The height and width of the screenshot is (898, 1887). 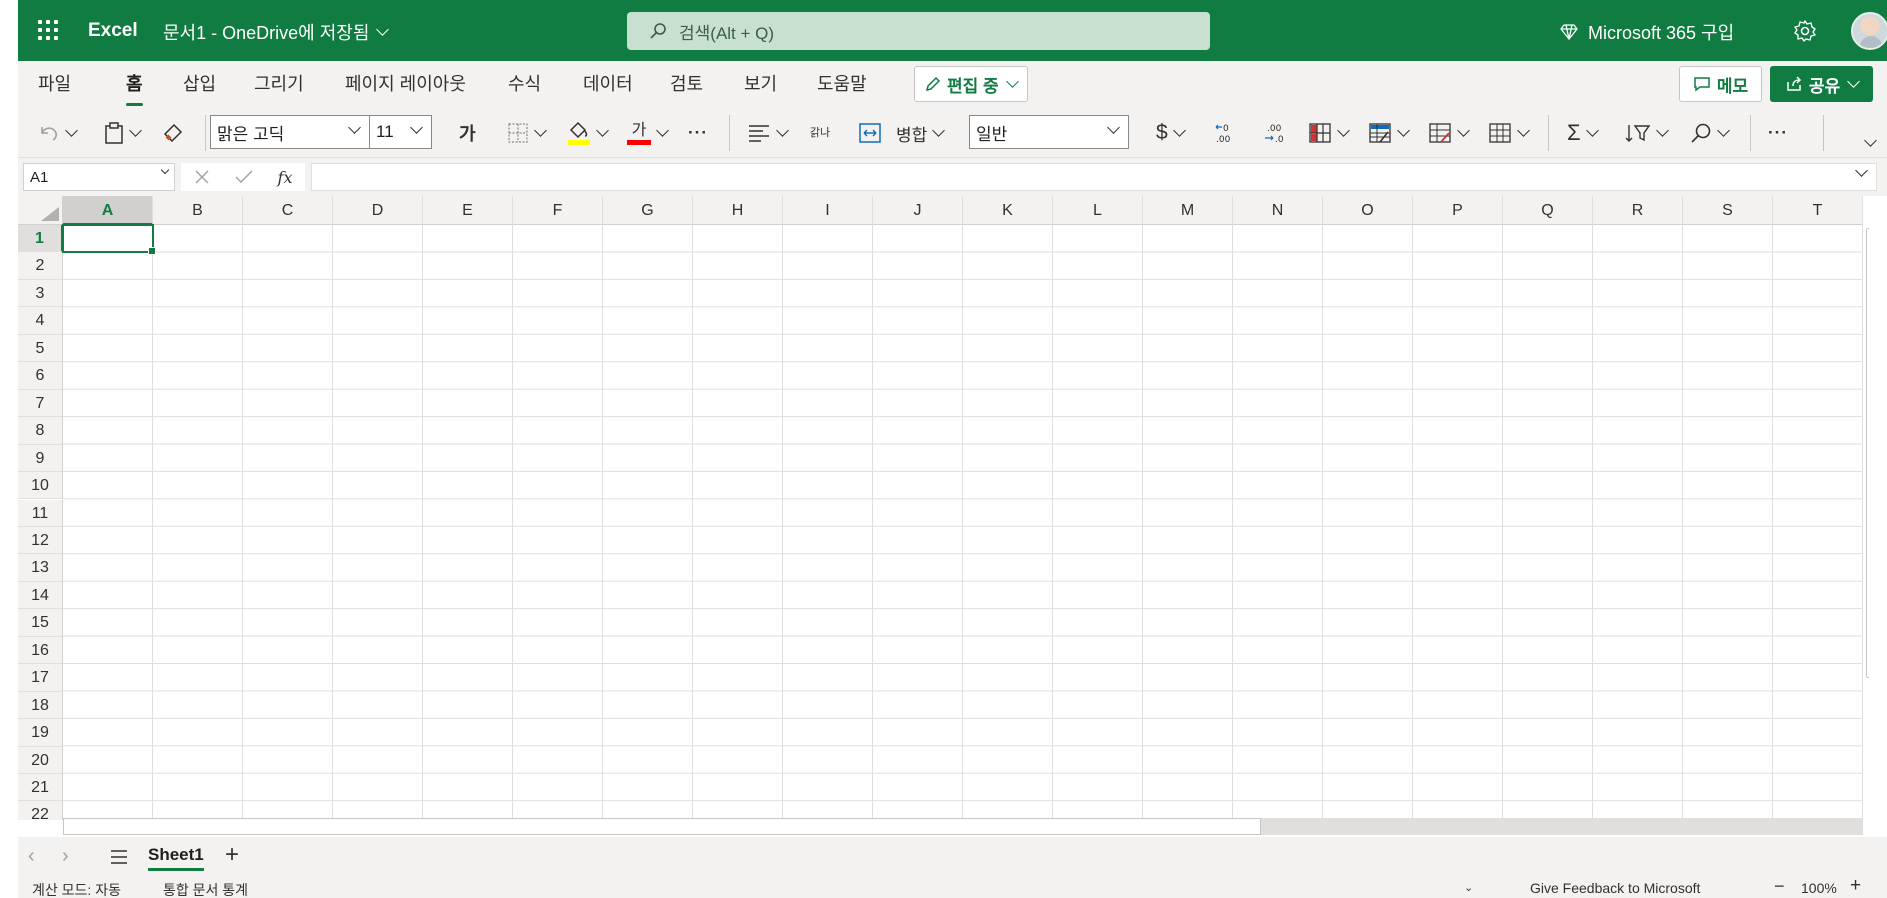 What do you see at coordinates (1458, 210) in the screenshot?
I see `column-header-p: P` at bounding box center [1458, 210].